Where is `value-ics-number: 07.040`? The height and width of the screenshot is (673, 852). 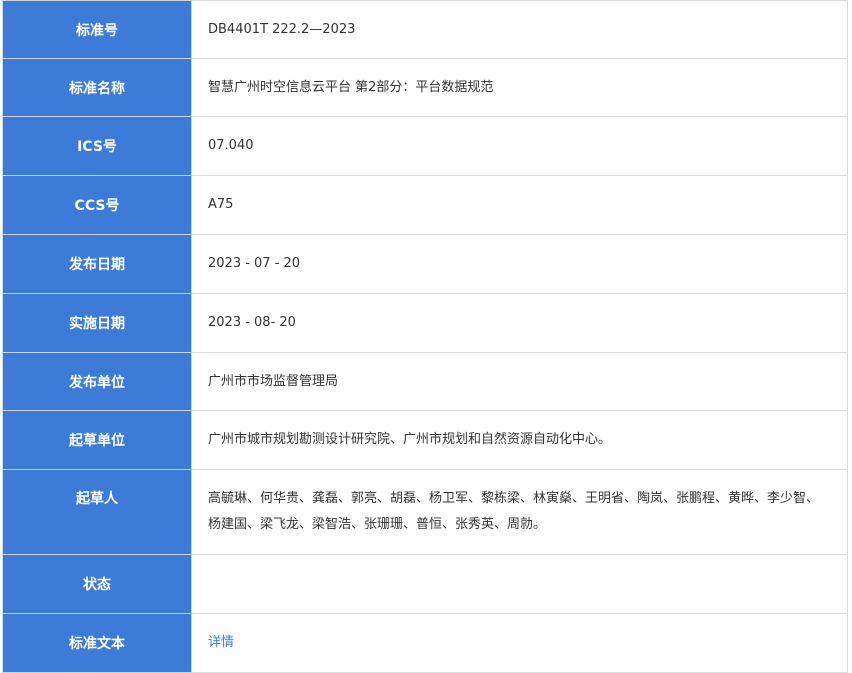 value-ics-number: 07.040 is located at coordinates (519, 146).